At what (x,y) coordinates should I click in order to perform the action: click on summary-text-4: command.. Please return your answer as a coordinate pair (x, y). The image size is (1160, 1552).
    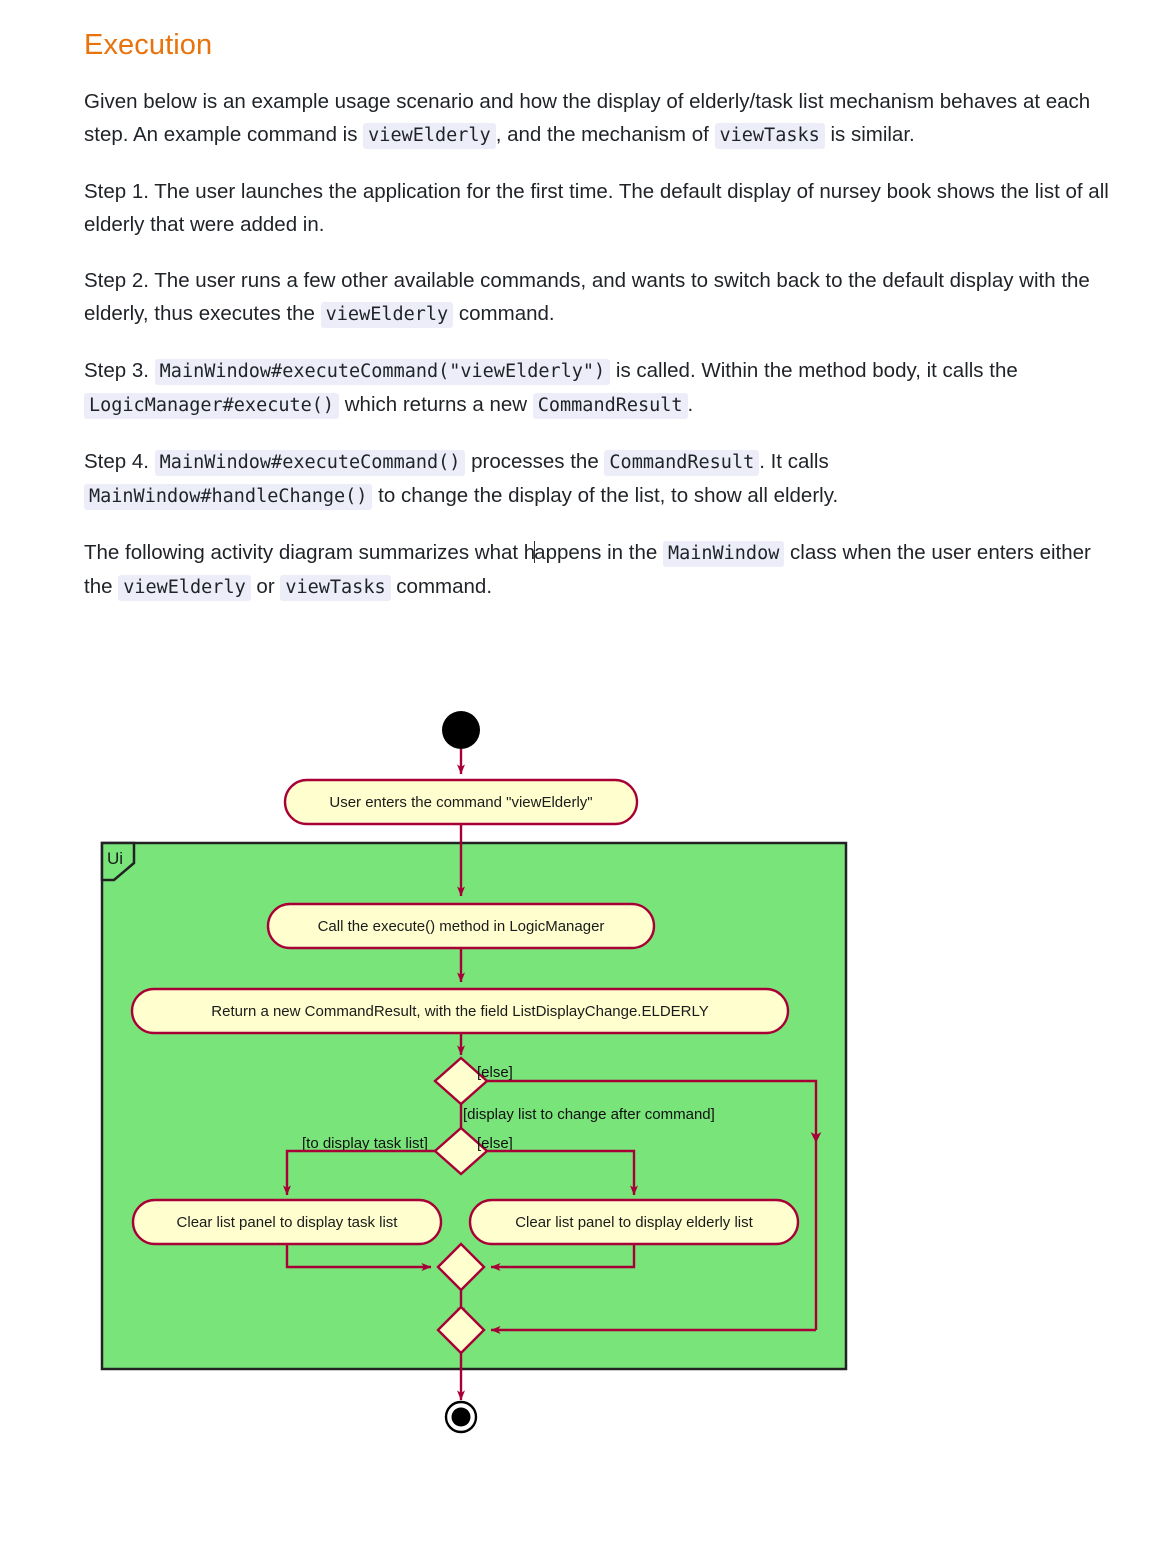
    Looking at the image, I should click on (441, 586).